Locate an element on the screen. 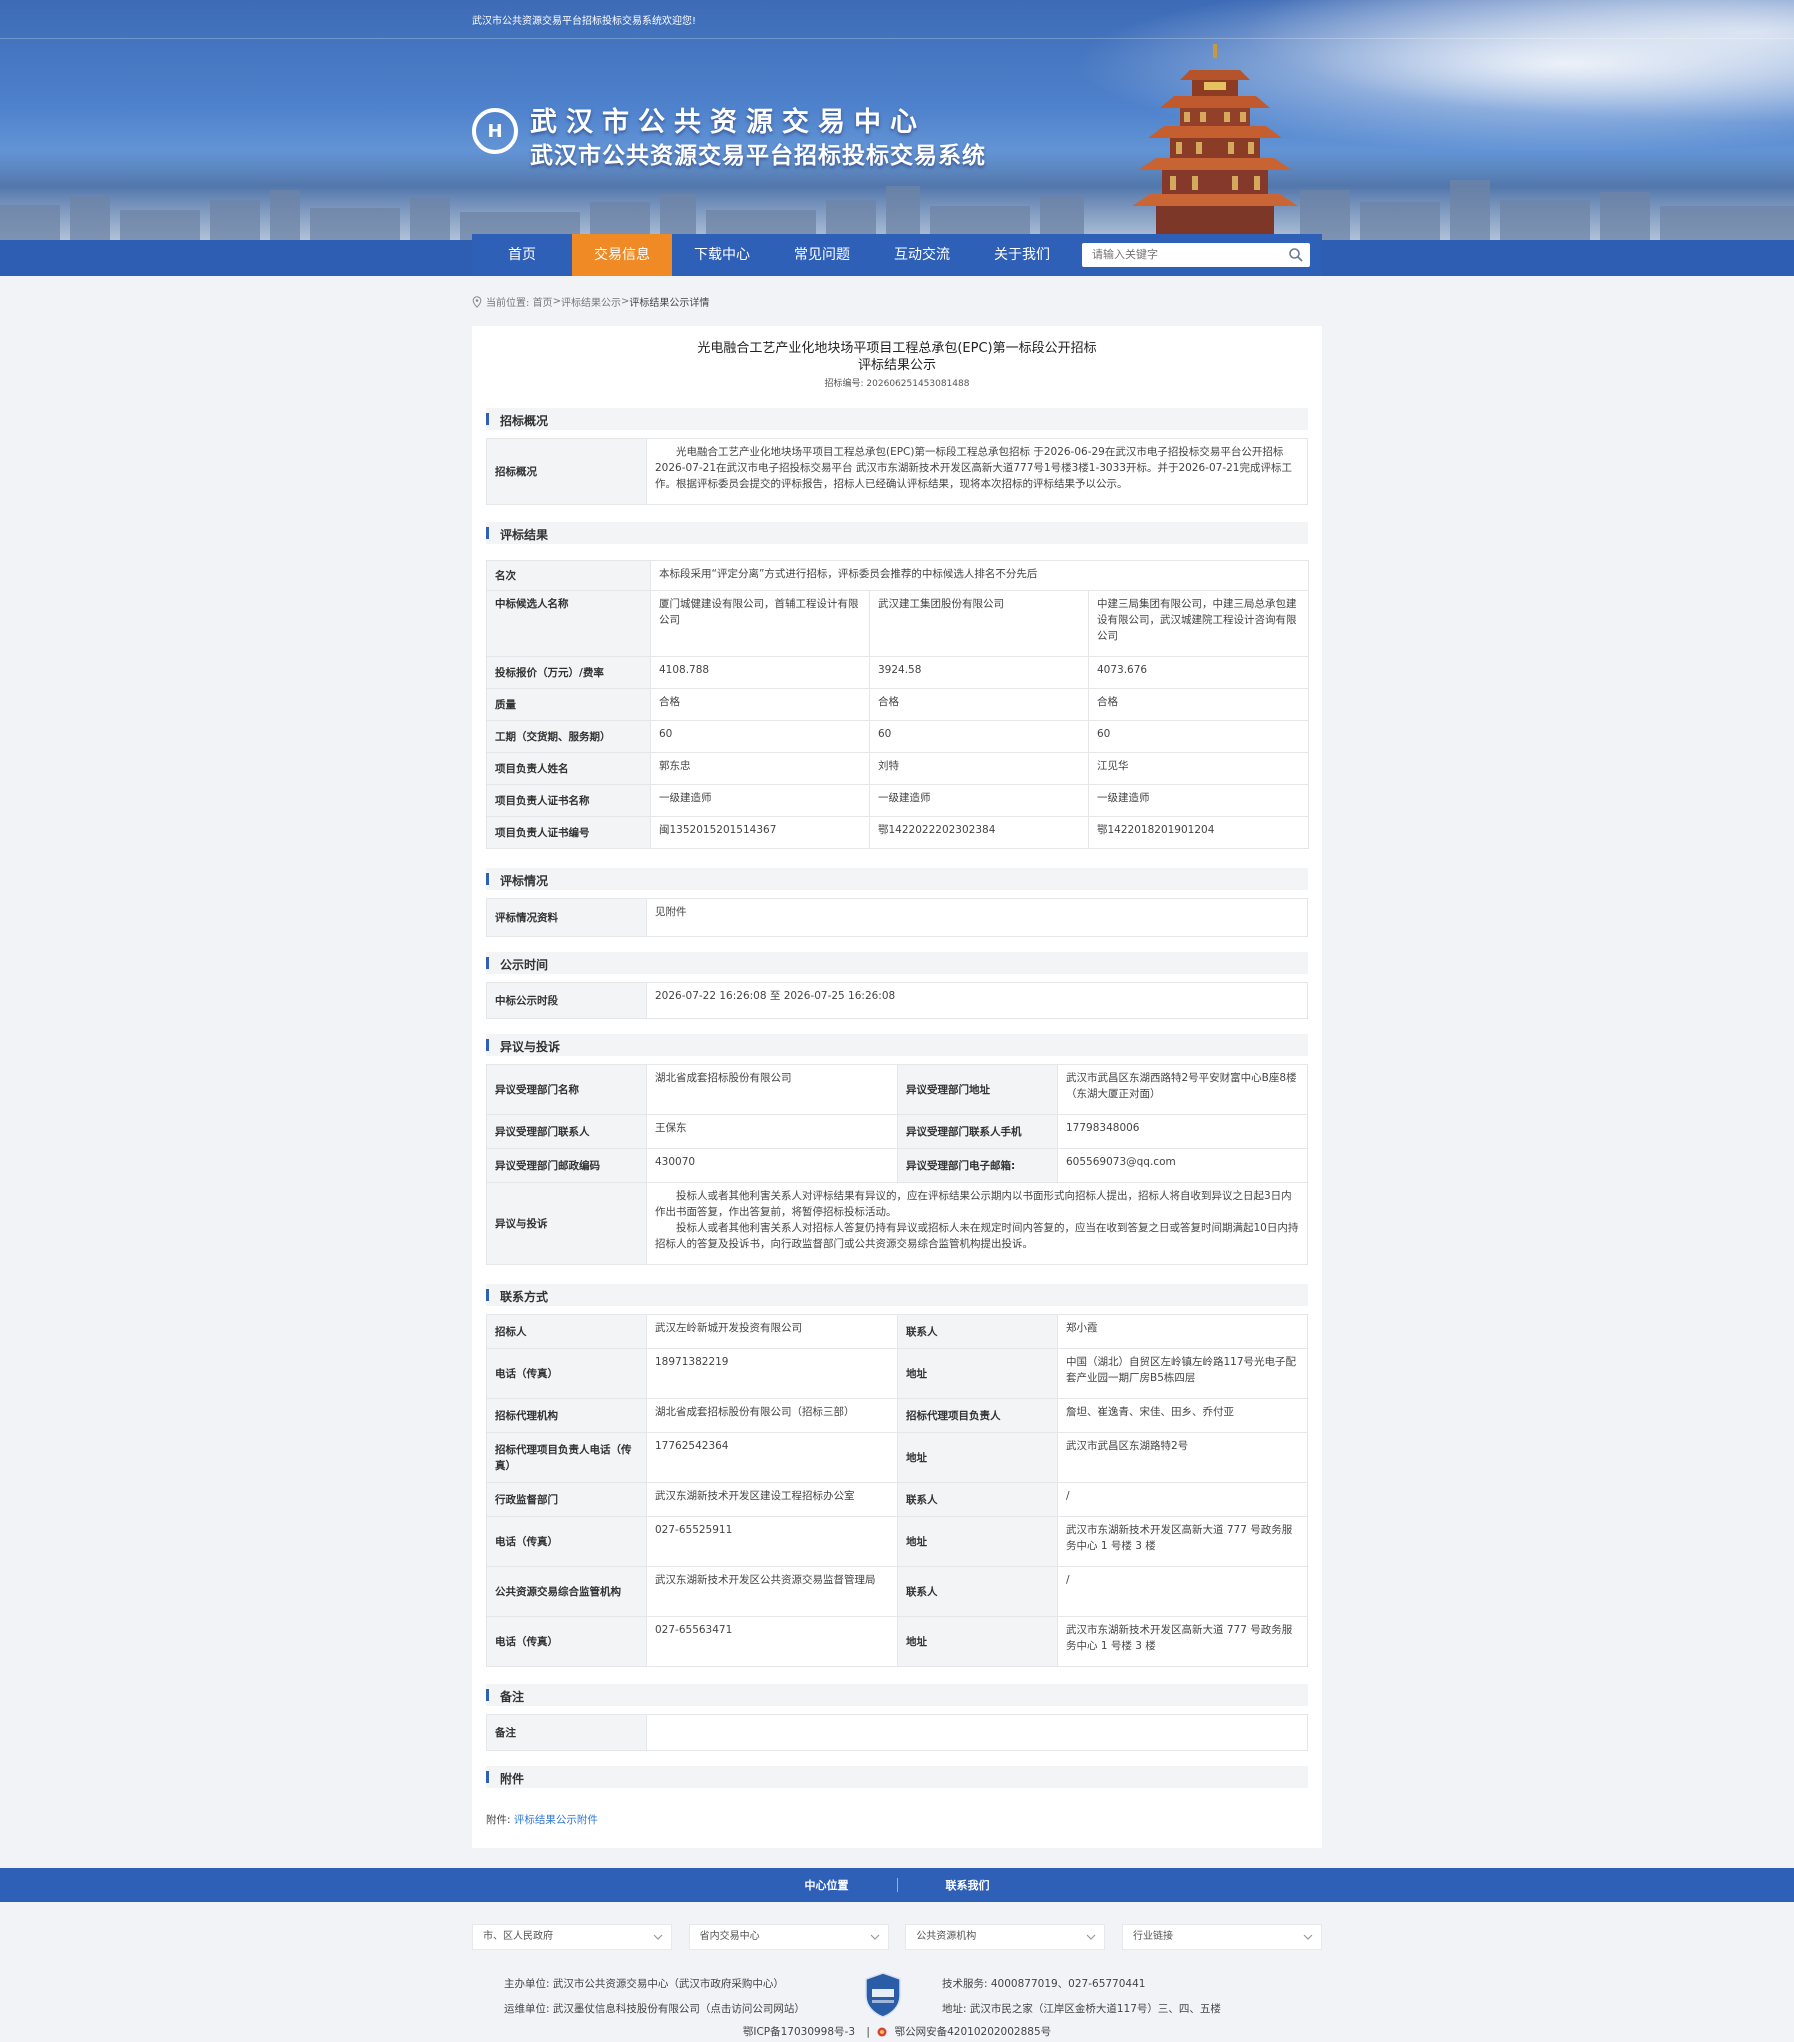  cell: 鄂1422018201901204 is located at coordinates (1198, 832).